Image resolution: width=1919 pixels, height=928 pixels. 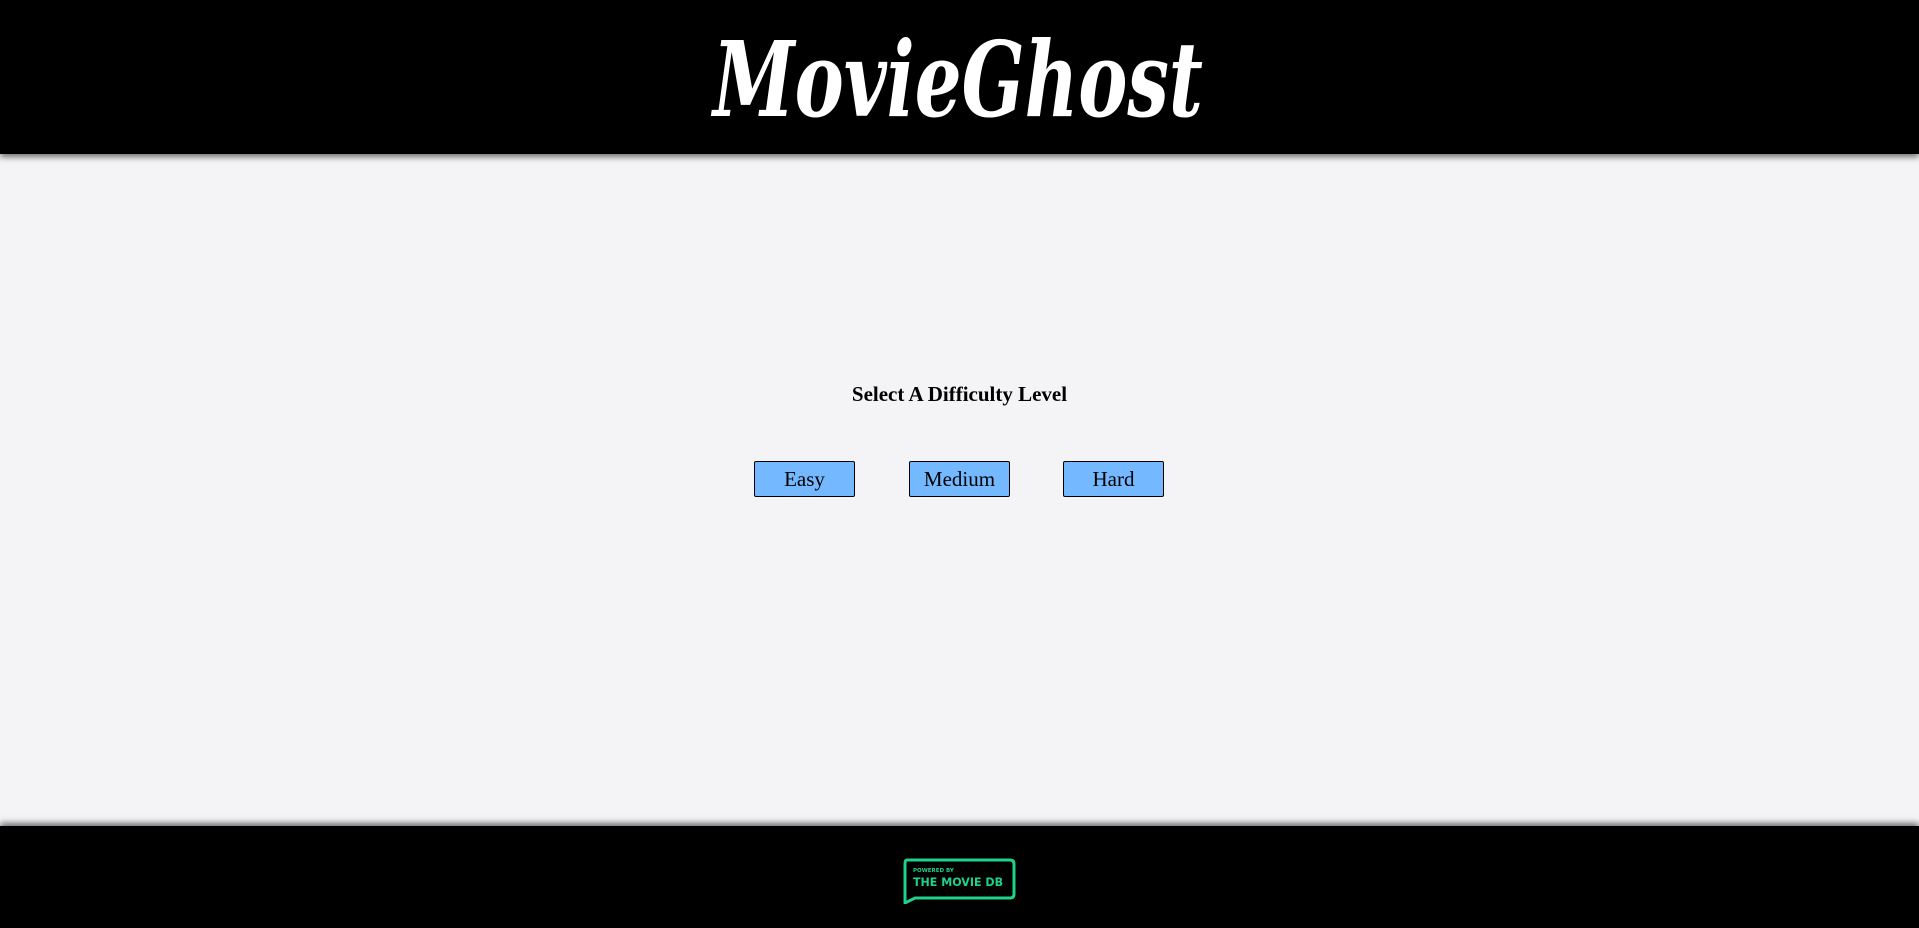 I want to click on tmdb-logo: POWERED BY THE MOVIE DB, so click(x=958, y=881).